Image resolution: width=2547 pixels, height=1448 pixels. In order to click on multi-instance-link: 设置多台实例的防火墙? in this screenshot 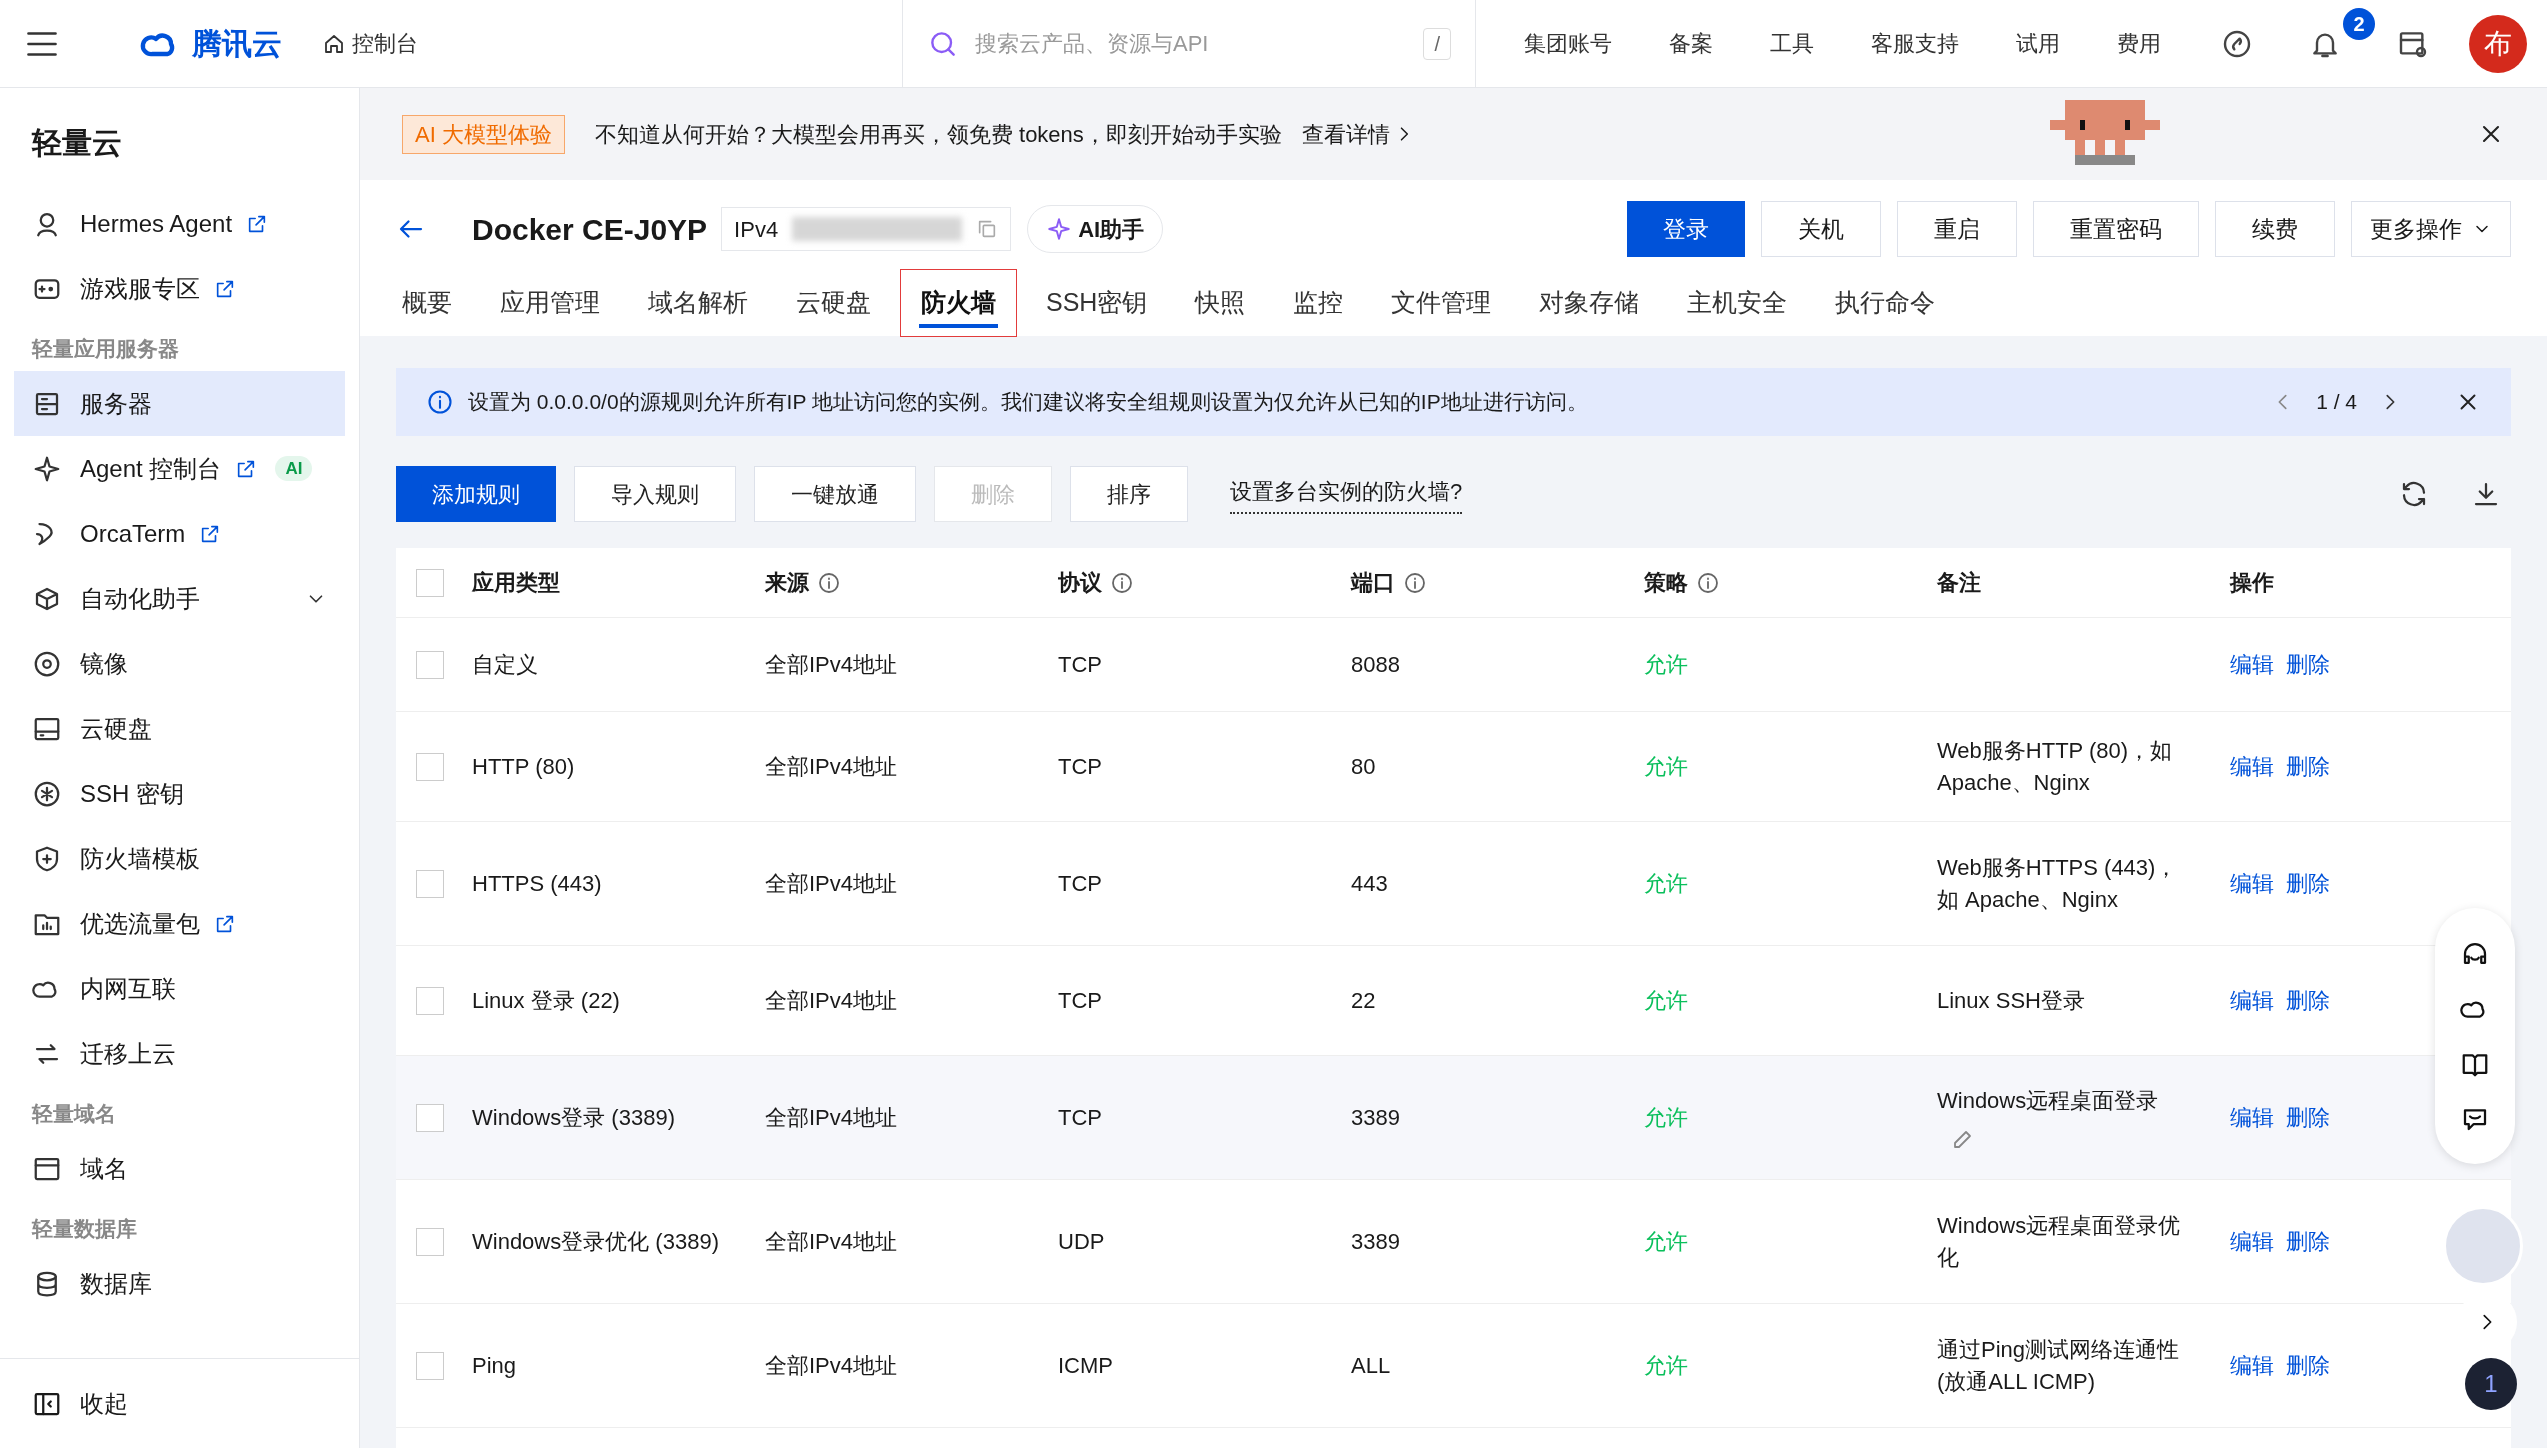, I will do `click(1346, 494)`.